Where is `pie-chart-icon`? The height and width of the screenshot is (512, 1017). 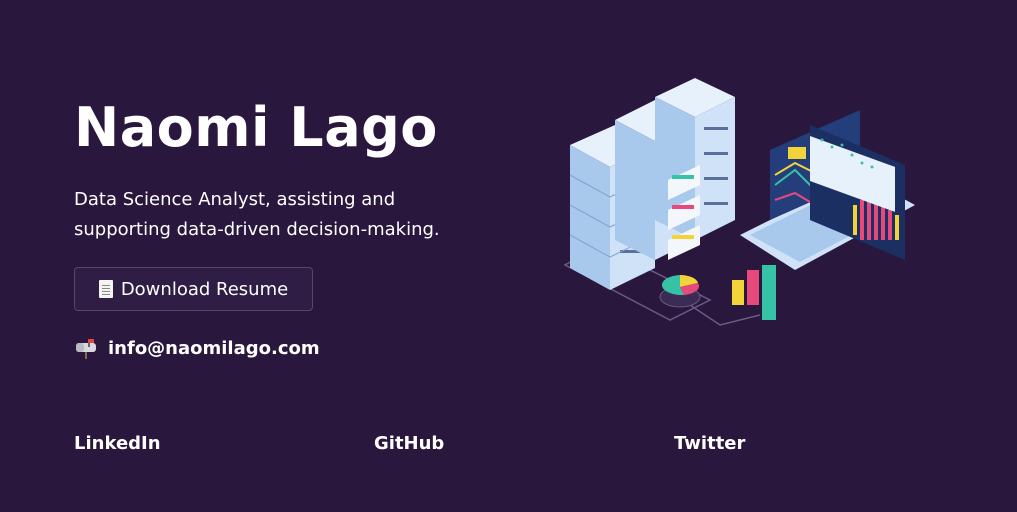 pie-chart-icon is located at coordinates (680, 291).